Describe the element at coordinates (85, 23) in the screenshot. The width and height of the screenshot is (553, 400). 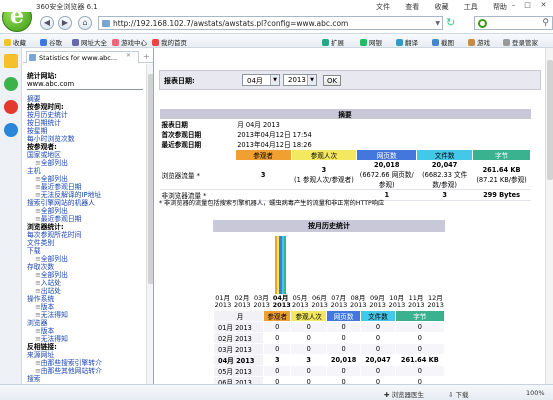
I see `home-icon: ⌂` at that location.